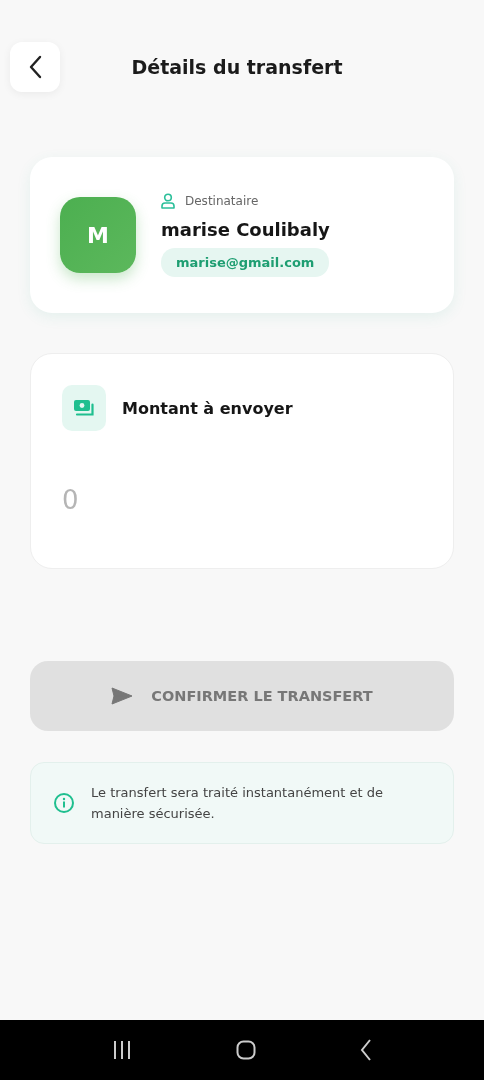 Image resolution: width=484 pixels, height=1080 pixels. What do you see at coordinates (245, 229) in the screenshot?
I see `recipient-name: marise Coulibaly` at bounding box center [245, 229].